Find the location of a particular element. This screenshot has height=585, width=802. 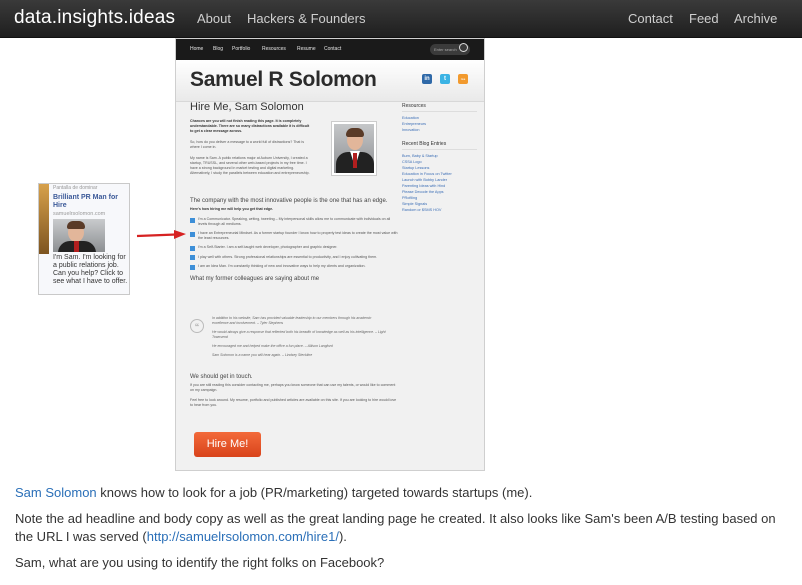

search-icon is located at coordinates (463, 47).